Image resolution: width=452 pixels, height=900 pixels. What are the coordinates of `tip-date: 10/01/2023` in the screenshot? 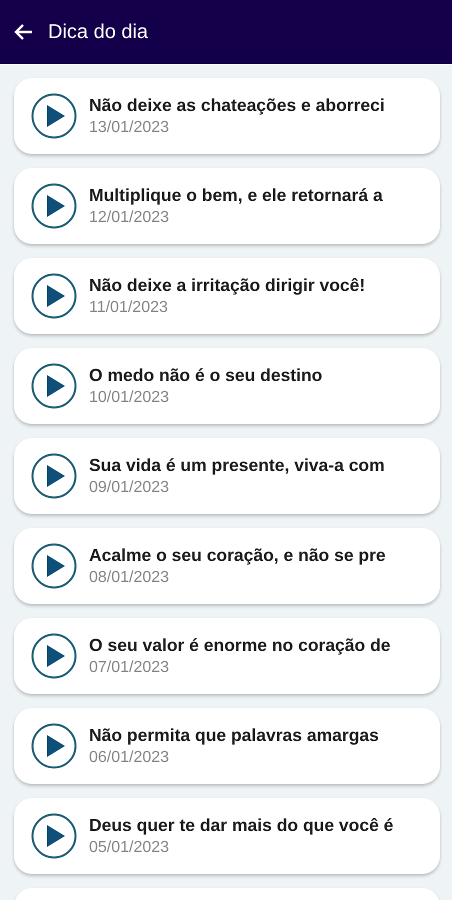 It's located at (129, 398).